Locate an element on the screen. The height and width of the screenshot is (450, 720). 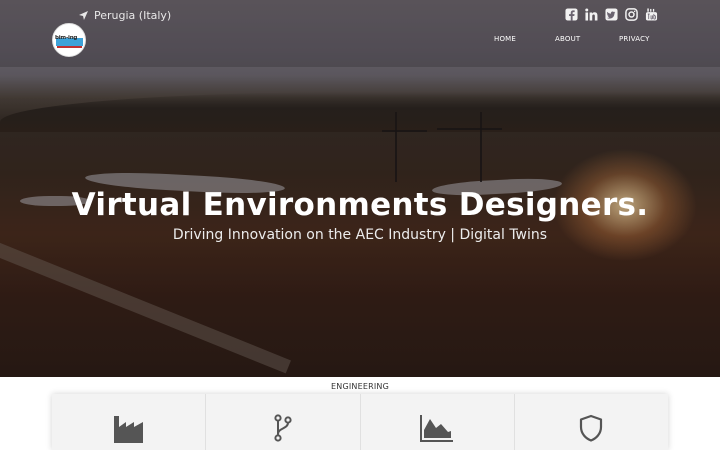
nav-home: HOME is located at coordinates (505, 39).